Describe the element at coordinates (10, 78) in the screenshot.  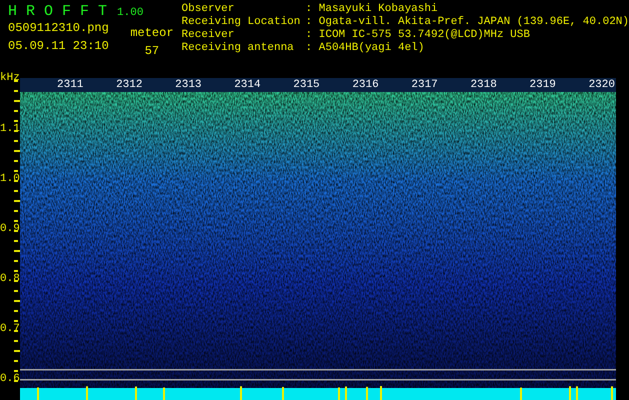
I see `axis-unit: kHz` at that location.